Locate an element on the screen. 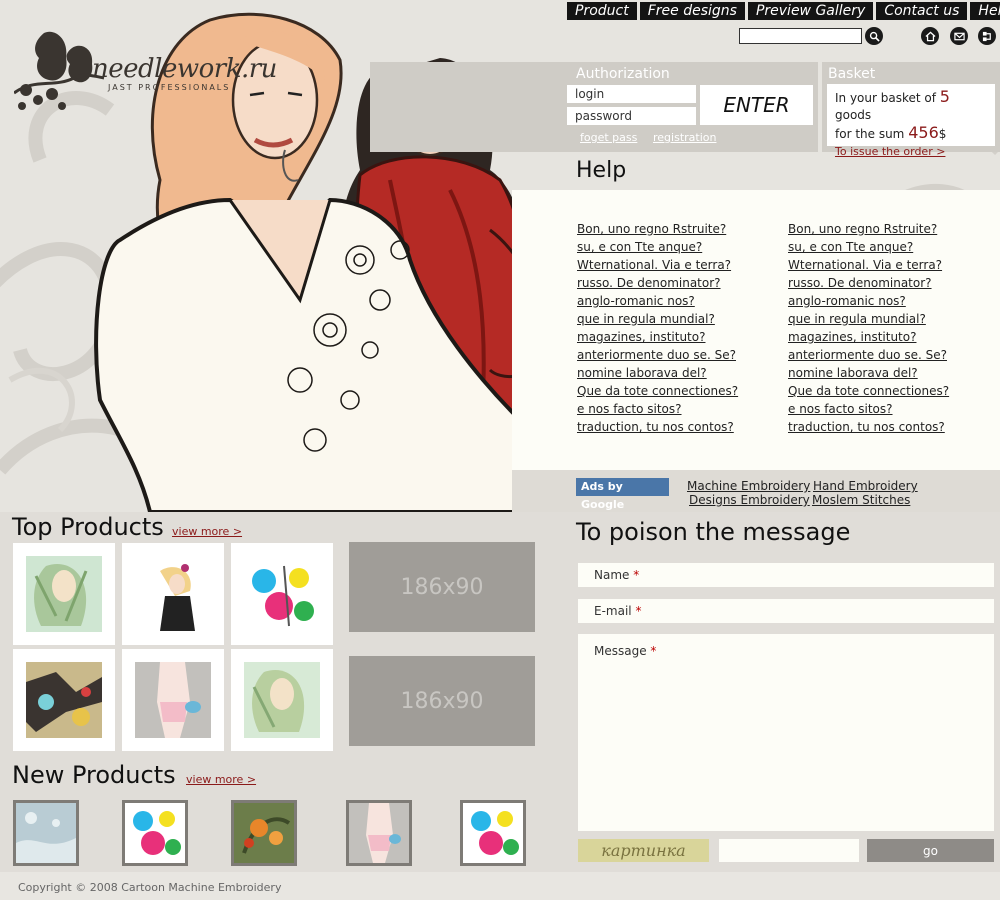 Image resolution: width=1000 pixels, height=900 pixels. sitemap-icon is located at coordinates (987, 36).